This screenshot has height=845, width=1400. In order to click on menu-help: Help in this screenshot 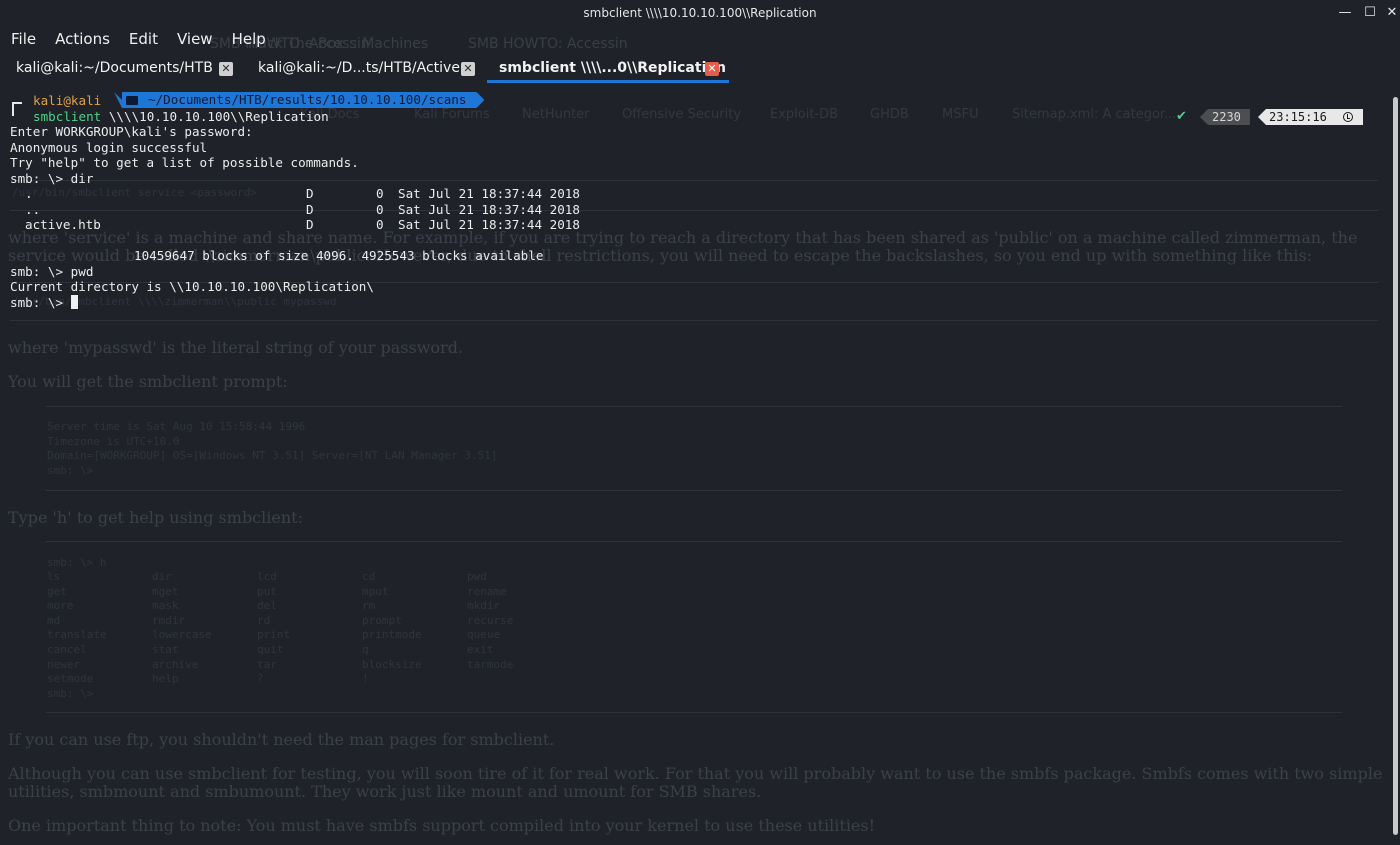, I will do `click(249, 40)`.